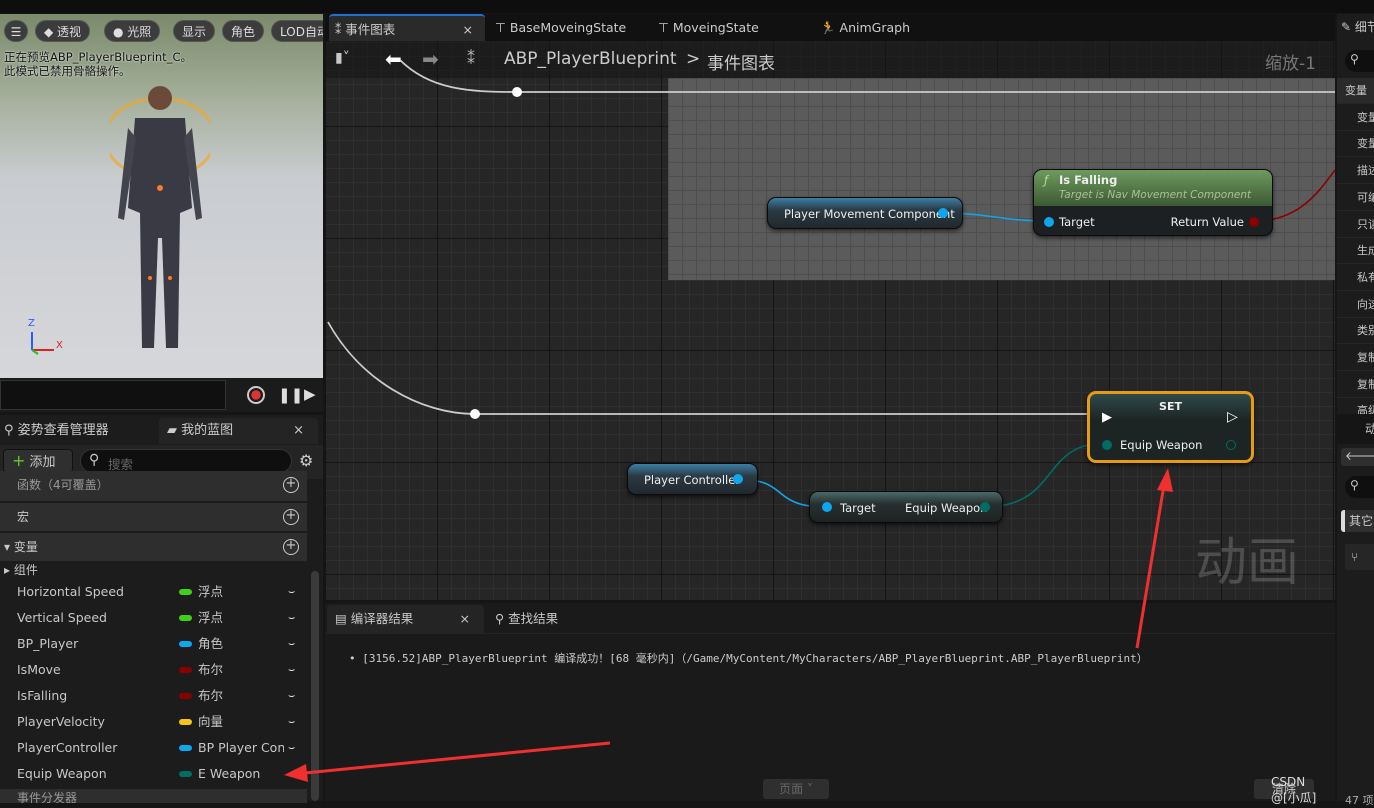 This screenshot has width=1374, height=808. I want to click on red-arrow-to-variable, so click(457, 758).